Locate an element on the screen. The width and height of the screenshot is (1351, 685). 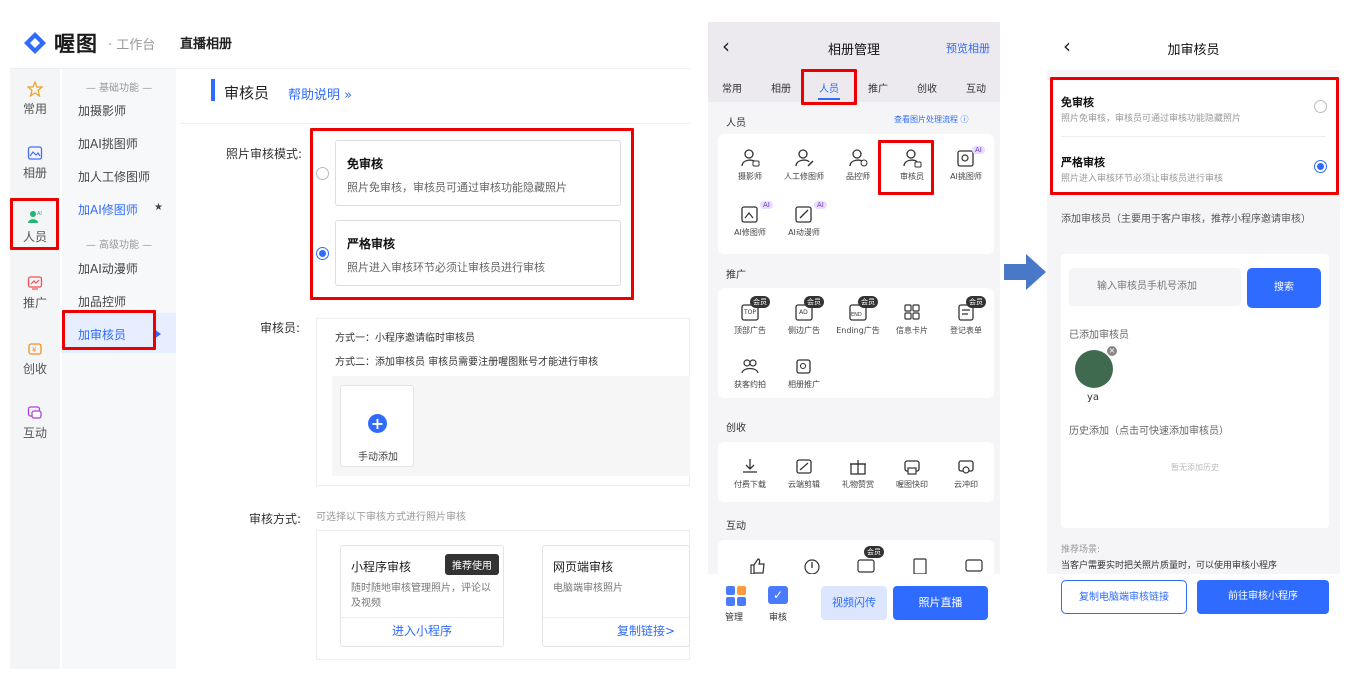
sub-item-qc: 加品控师 is located at coordinates (102, 301).